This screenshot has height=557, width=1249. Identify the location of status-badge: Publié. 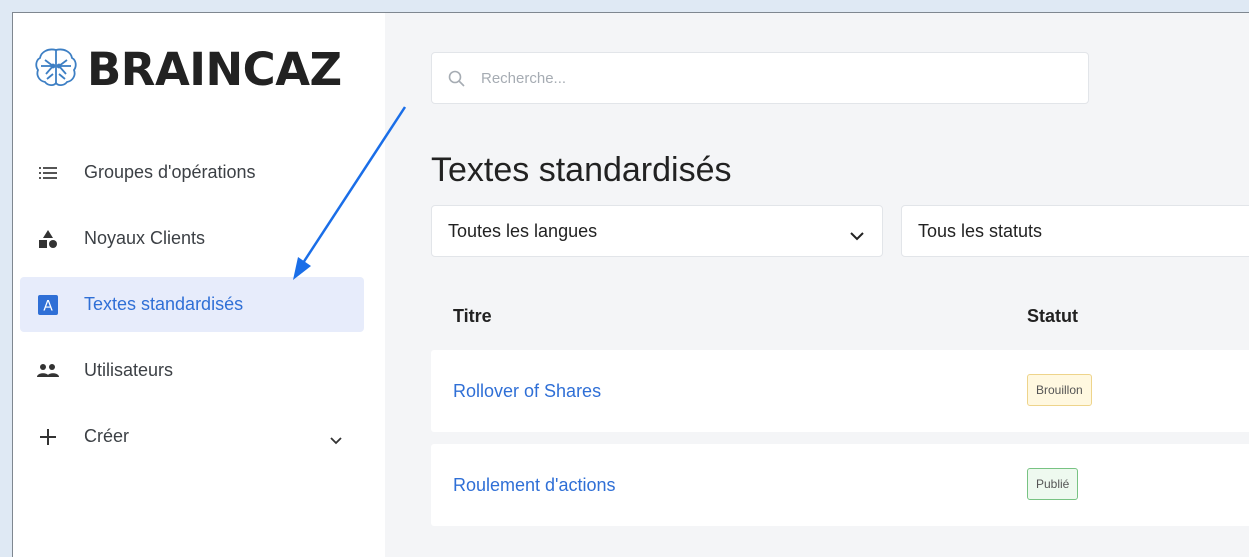
(1053, 484).